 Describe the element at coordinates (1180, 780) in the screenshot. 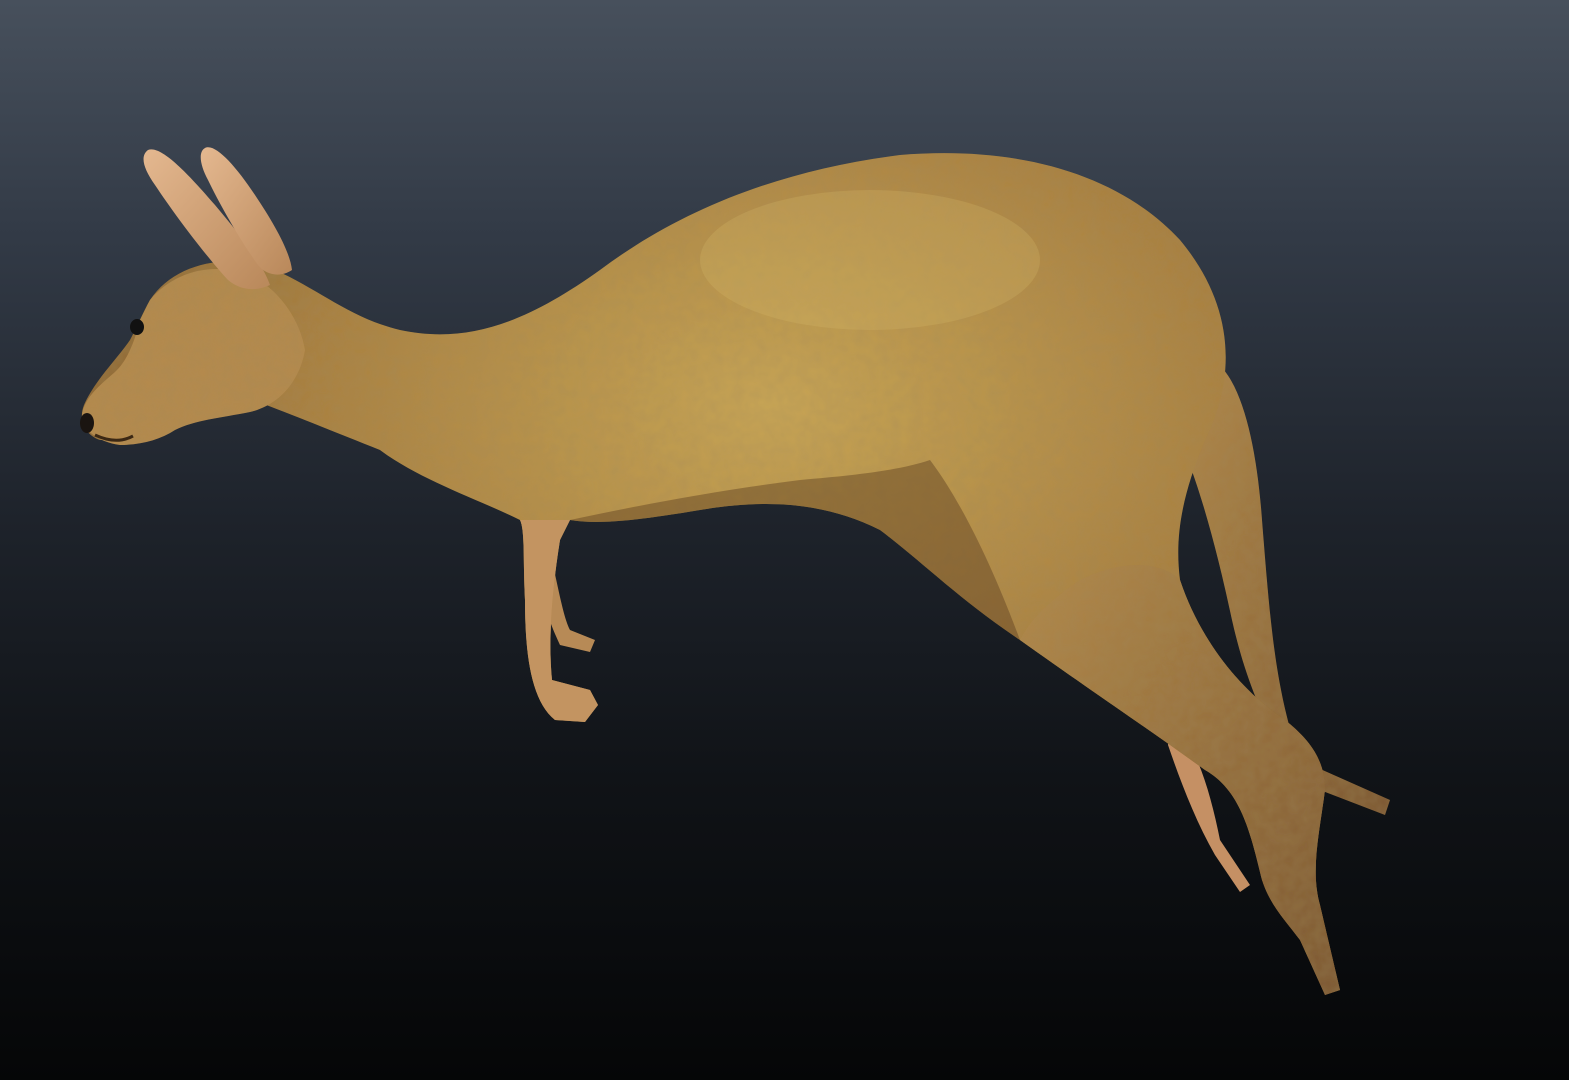

I see `near-hind-leg` at that location.